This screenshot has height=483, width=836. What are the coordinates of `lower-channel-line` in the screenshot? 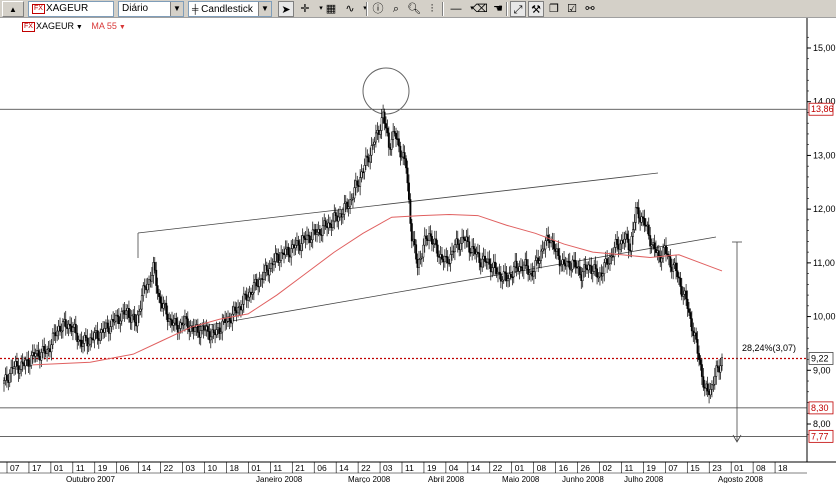 It's located at (451, 283).